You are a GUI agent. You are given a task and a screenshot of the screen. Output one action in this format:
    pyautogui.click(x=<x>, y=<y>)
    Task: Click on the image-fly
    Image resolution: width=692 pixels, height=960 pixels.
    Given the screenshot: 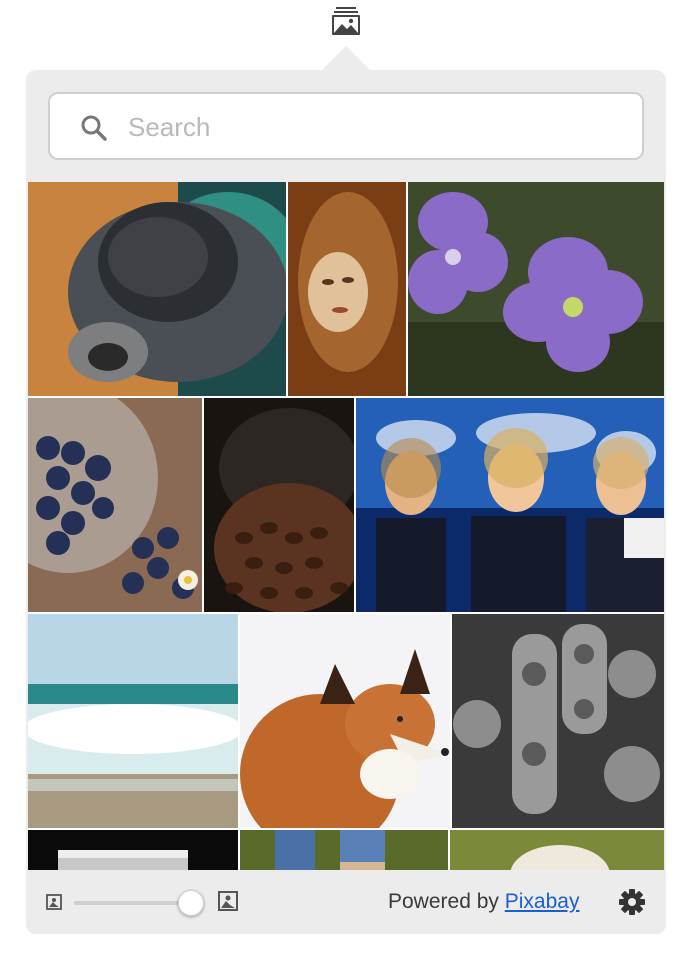 What is the action you would take?
    pyautogui.click(x=157, y=289)
    